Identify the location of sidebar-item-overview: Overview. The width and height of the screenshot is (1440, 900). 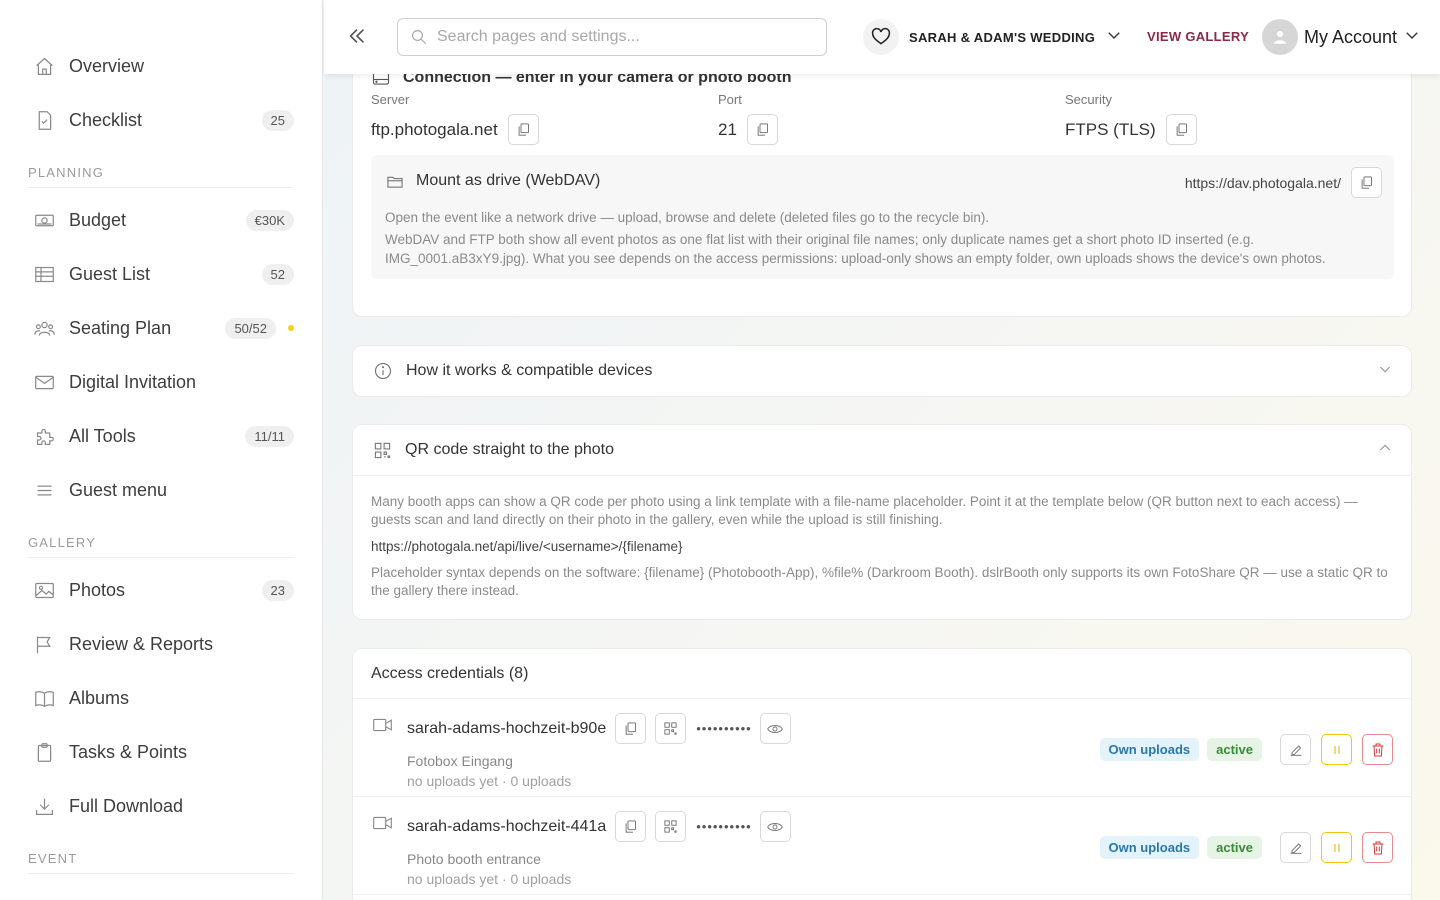
(161, 66).